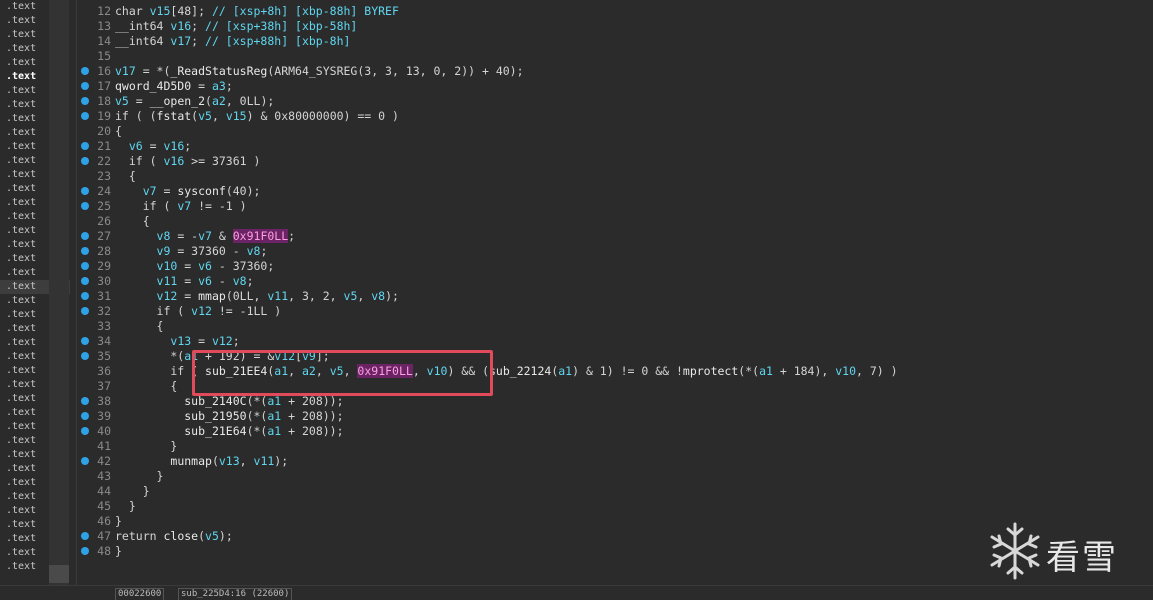 This screenshot has width=1153, height=600. What do you see at coordinates (163, 236) in the screenshot?
I see `code-token: v8` at bounding box center [163, 236].